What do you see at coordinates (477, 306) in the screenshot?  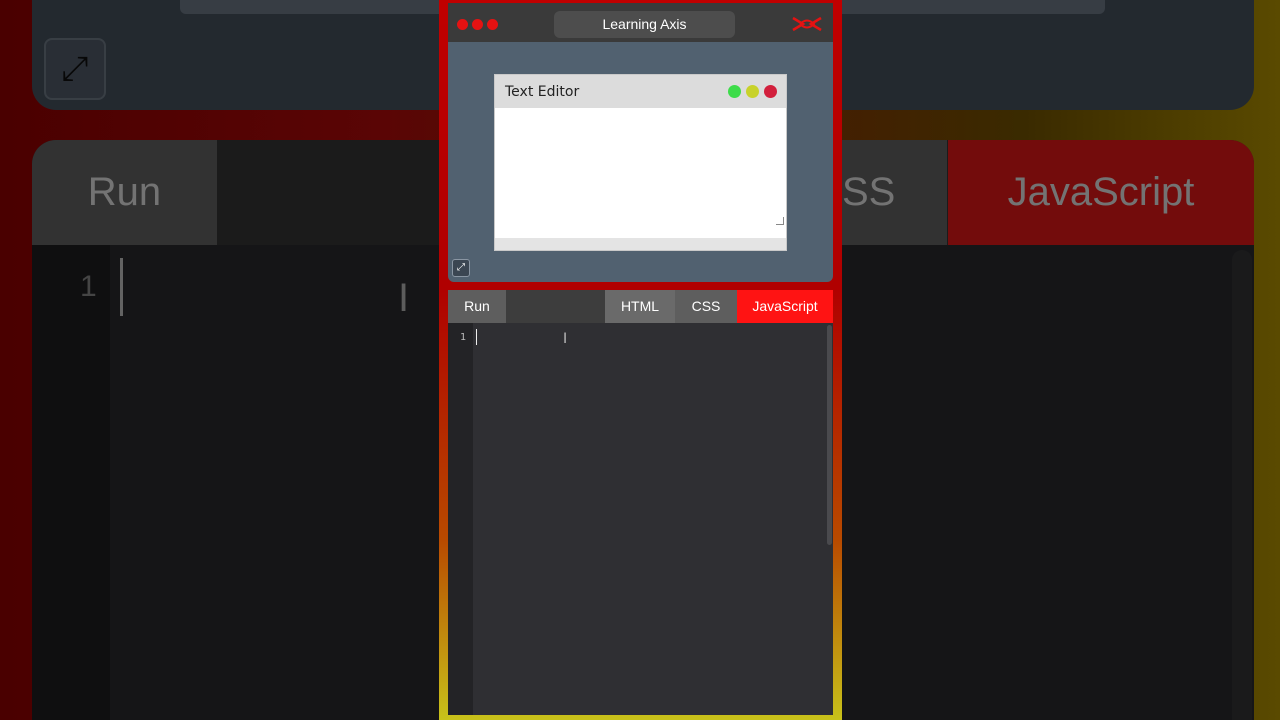 I see `run-button: Run` at bounding box center [477, 306].